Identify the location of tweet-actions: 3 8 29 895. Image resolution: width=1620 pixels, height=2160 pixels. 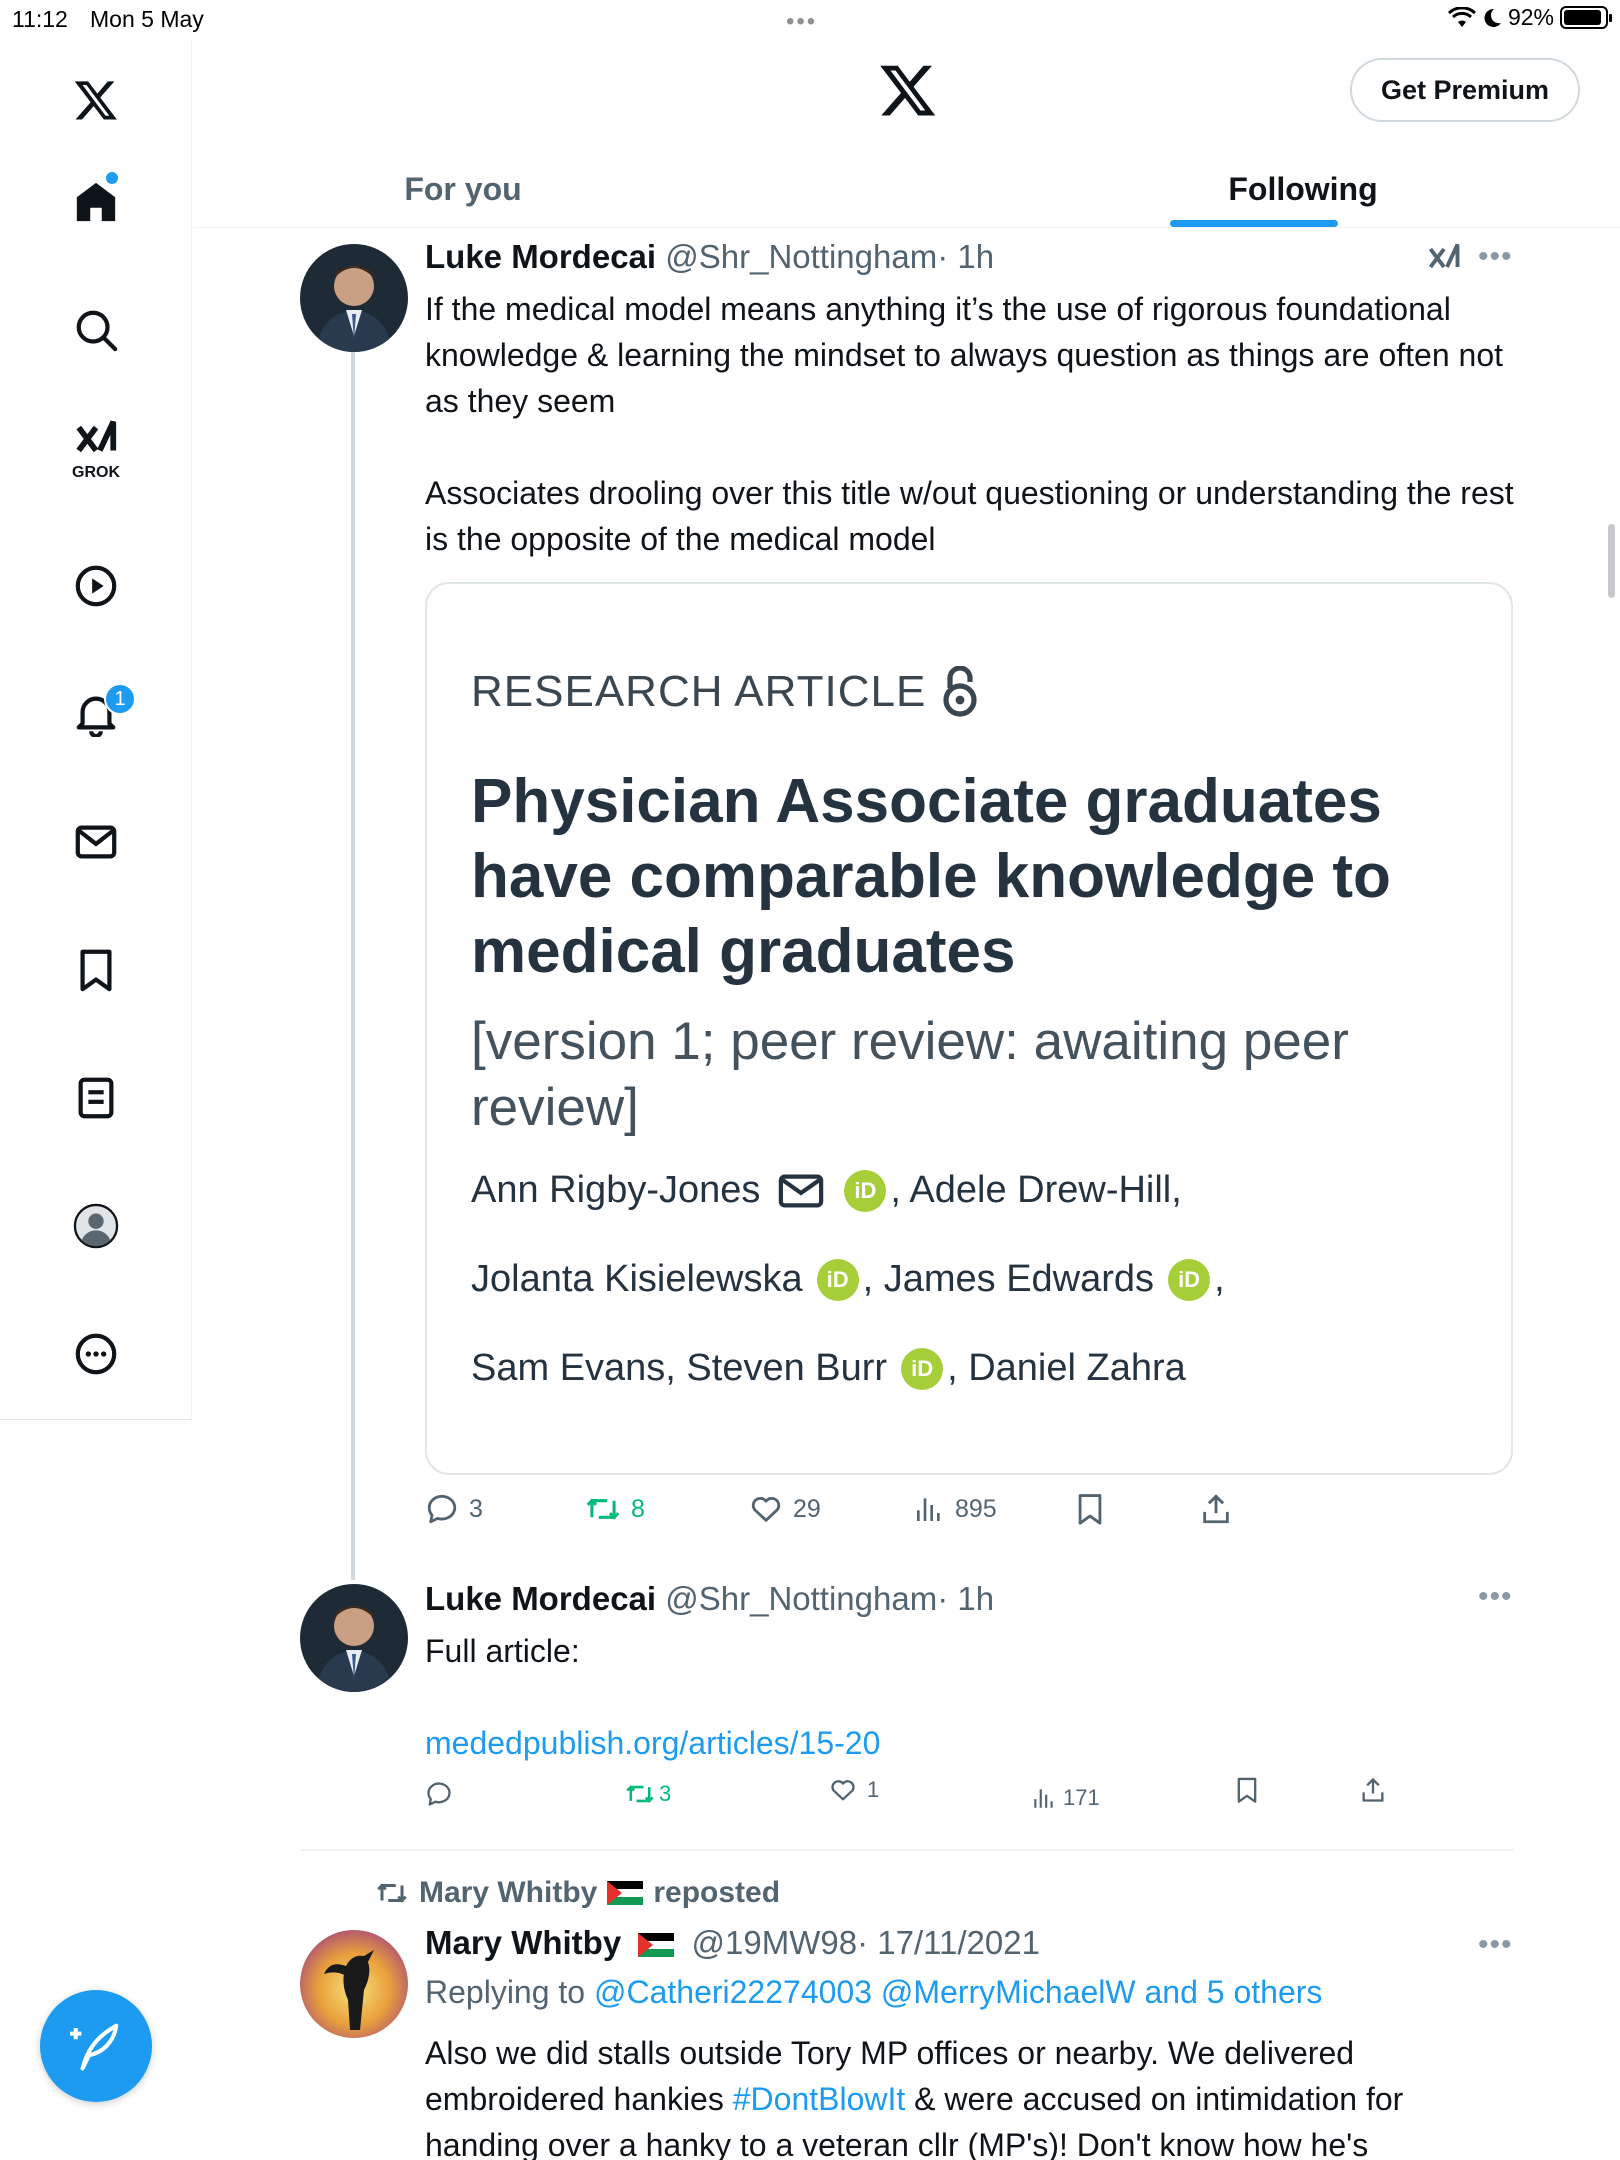
(975, 1514).